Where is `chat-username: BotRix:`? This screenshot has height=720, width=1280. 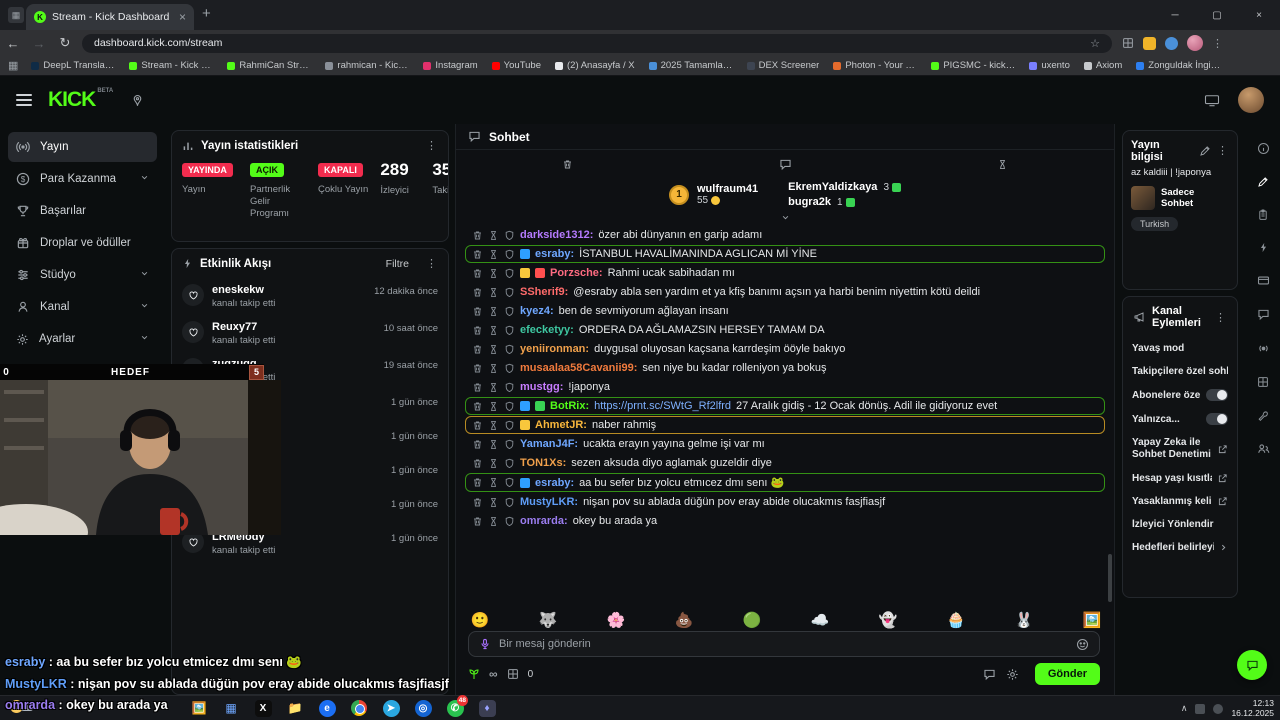 chat-username: BotRix: is located at coordinates (569, 406).